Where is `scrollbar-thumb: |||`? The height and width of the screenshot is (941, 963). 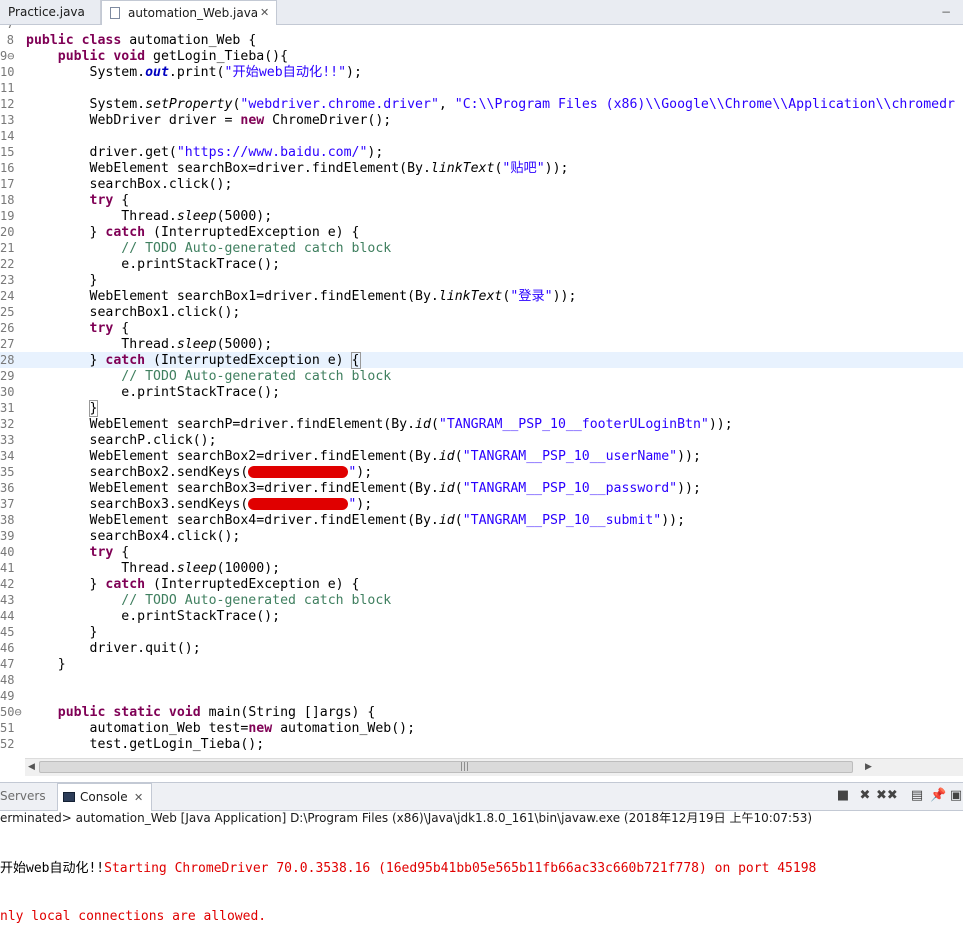
scrollbar-thumb: ||| is located at coordinates (446, 767).